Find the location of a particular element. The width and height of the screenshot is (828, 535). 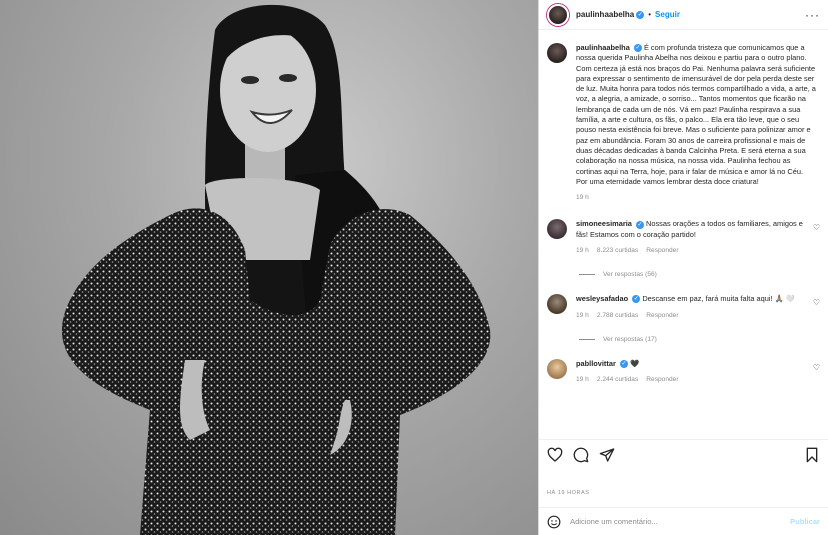

action-bar is located at coordinates (683, 455).